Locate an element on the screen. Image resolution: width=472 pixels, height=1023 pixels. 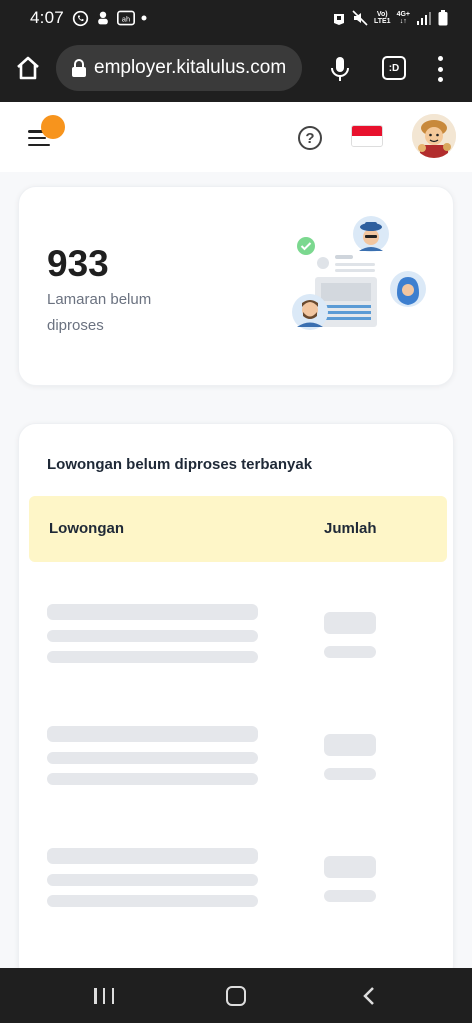
status-time: 4:07 is located at coordinates (47, 17).